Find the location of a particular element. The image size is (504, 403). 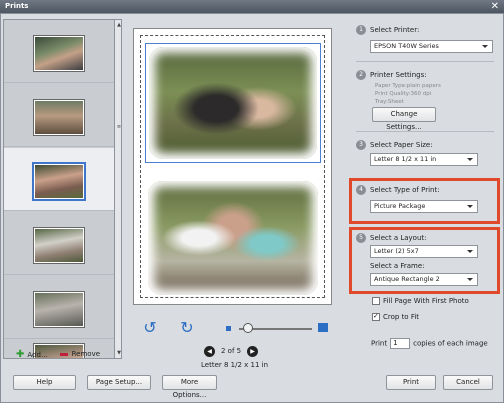

copies-prefix: Print is located at coordinates (379, 343).